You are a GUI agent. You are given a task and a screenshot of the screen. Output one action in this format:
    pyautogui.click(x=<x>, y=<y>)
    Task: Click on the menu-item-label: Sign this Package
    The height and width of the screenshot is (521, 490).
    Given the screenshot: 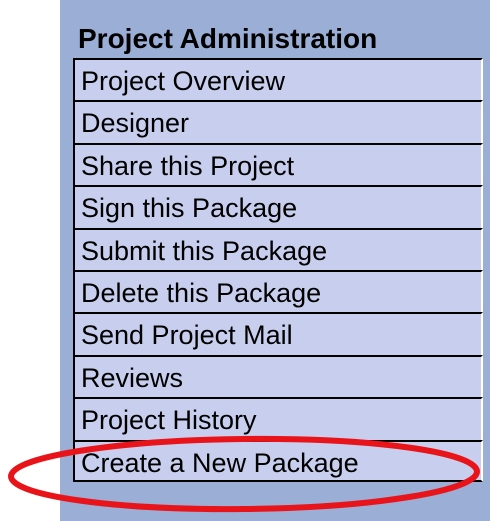 What is the action you would take?
    pyautogui.click(x=189, y=208)
    